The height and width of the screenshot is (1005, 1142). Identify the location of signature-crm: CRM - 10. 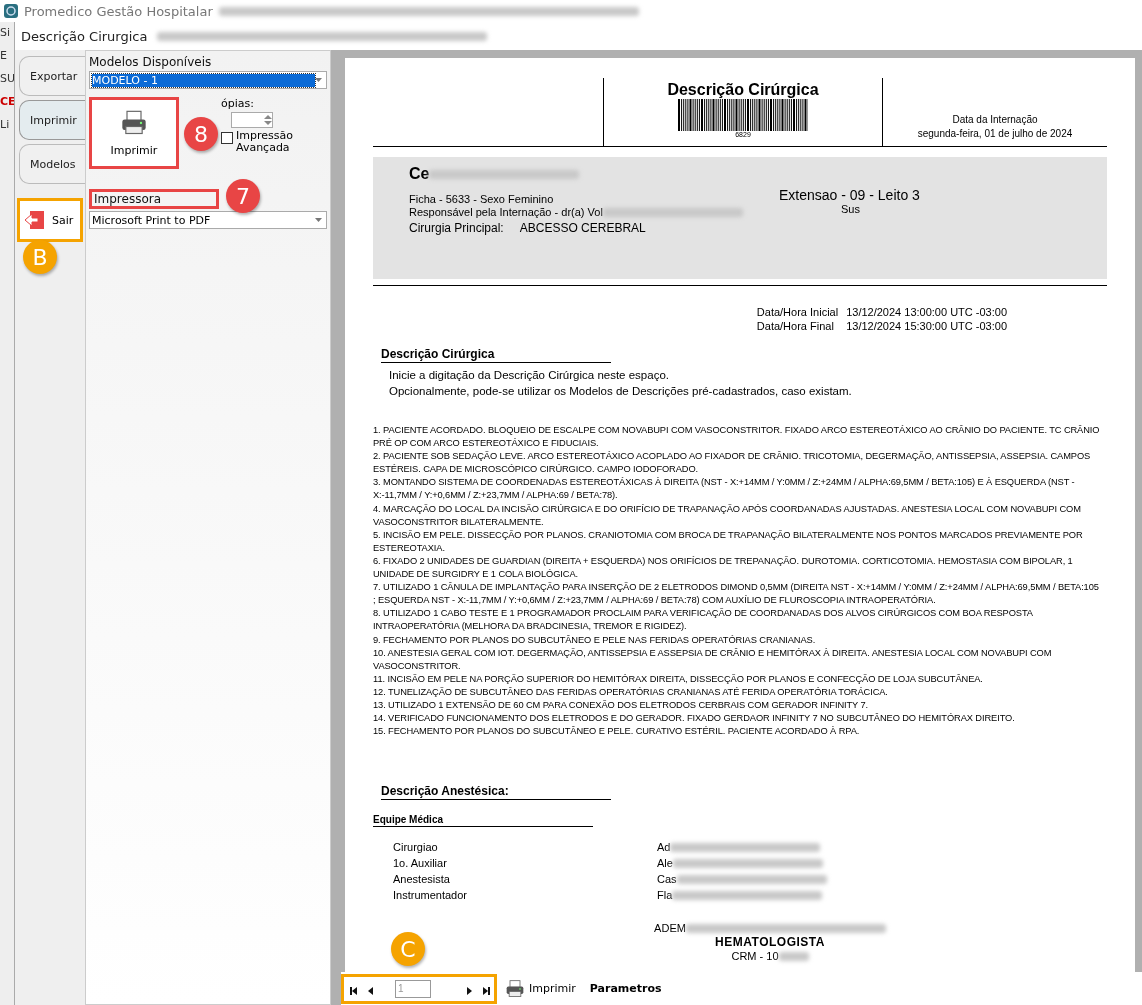
(755, 956).